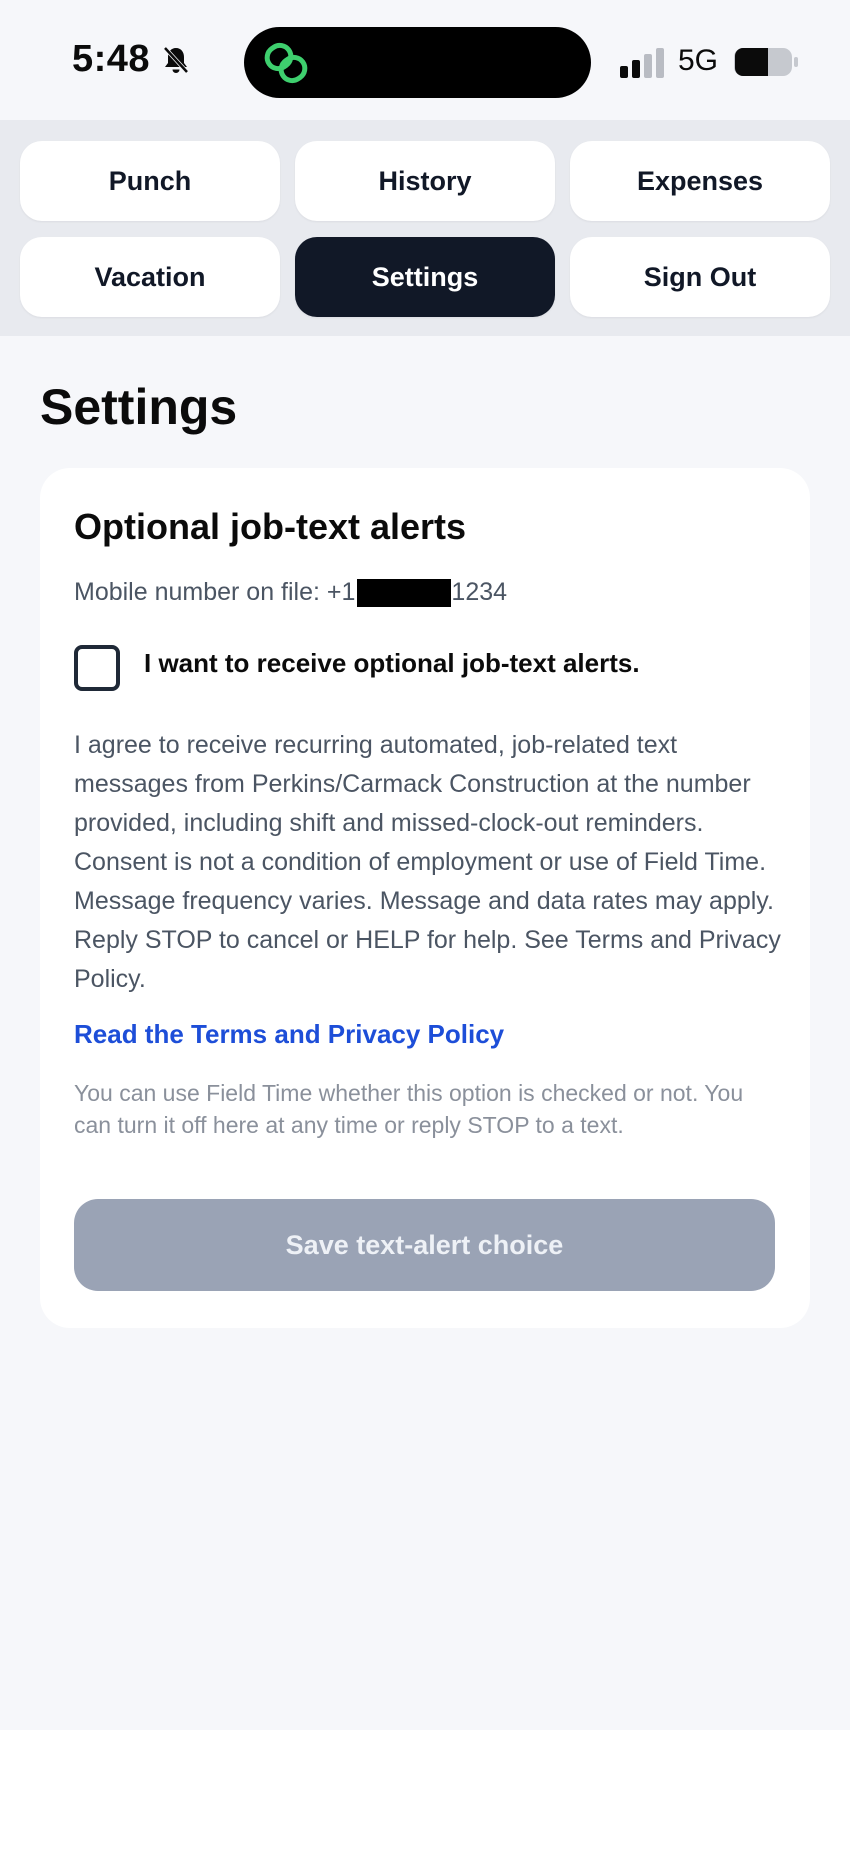  I want to click on status-time: 5:48, so click(111, 59).